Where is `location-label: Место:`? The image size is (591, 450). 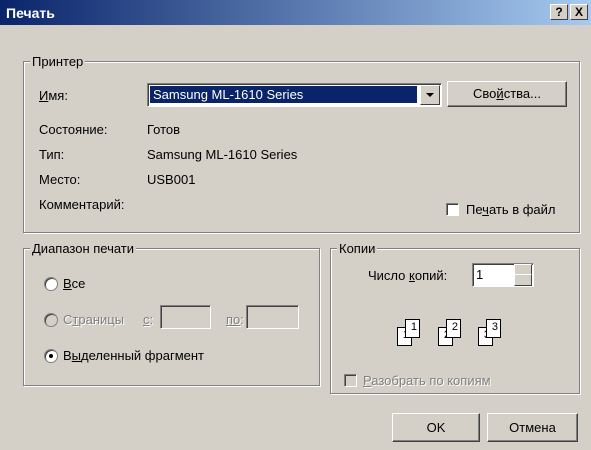 location-label: Место: is located at coordinates (60, 179).